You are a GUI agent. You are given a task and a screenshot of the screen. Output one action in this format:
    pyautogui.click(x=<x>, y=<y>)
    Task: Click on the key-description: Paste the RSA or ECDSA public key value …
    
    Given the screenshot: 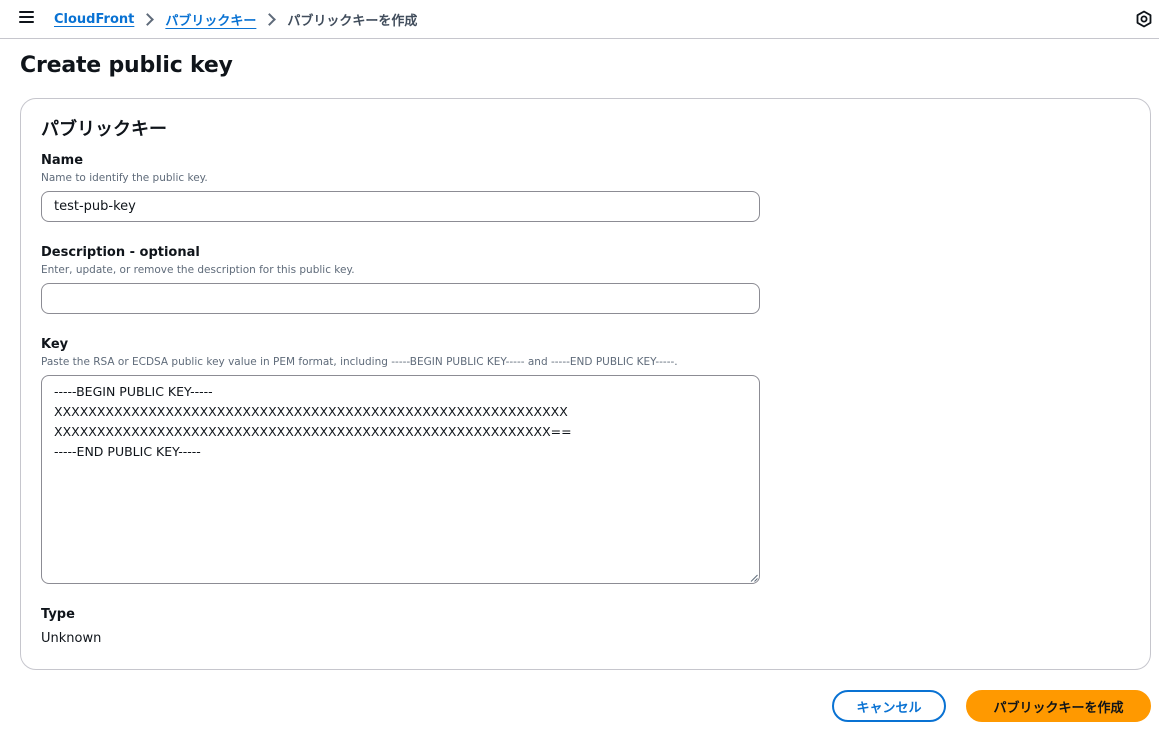 What is the action you would take?
    pyautogui.click(x=359, y=362)
    